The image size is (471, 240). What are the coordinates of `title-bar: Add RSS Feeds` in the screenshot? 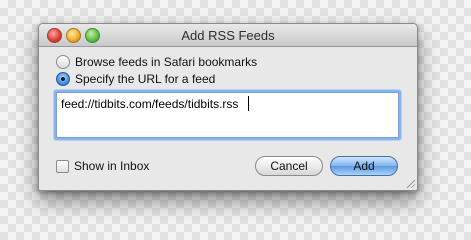 It's located at (228, 35).